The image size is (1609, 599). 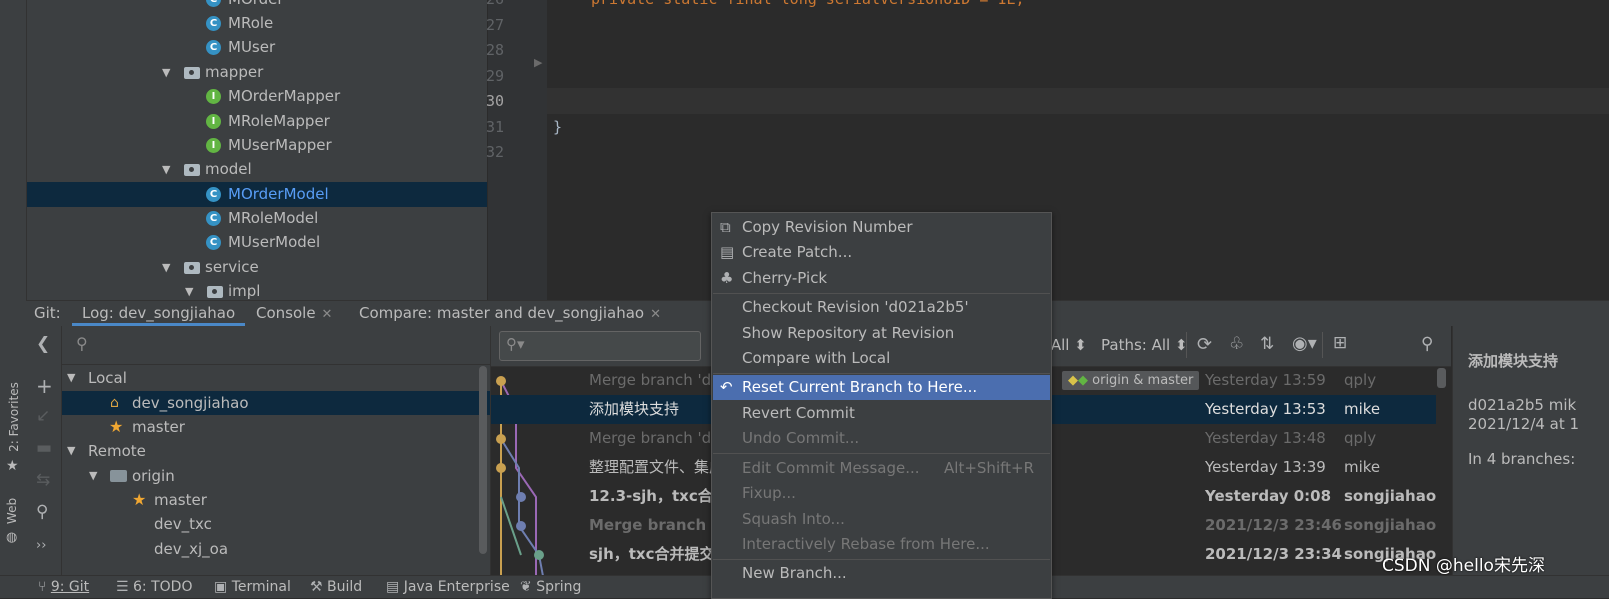 What do you see at coordinates (154, 587) in the screenshot?
I see `tool-tab-todo: ☰ 6: TODO` at bounding box center [154, 587].